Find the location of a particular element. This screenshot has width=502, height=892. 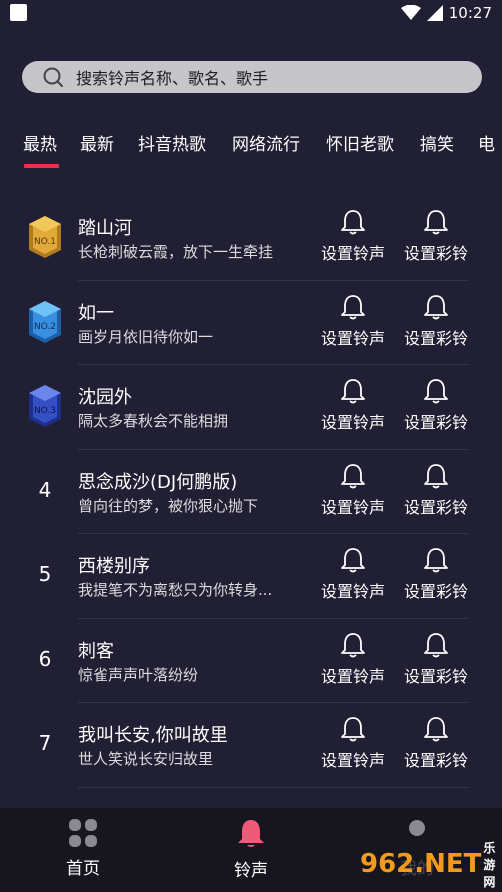

list-item: NO.2 如一 画岁月依旧待你如一 设置铃声 设置彩铃 is located at coordinates (251, 323).